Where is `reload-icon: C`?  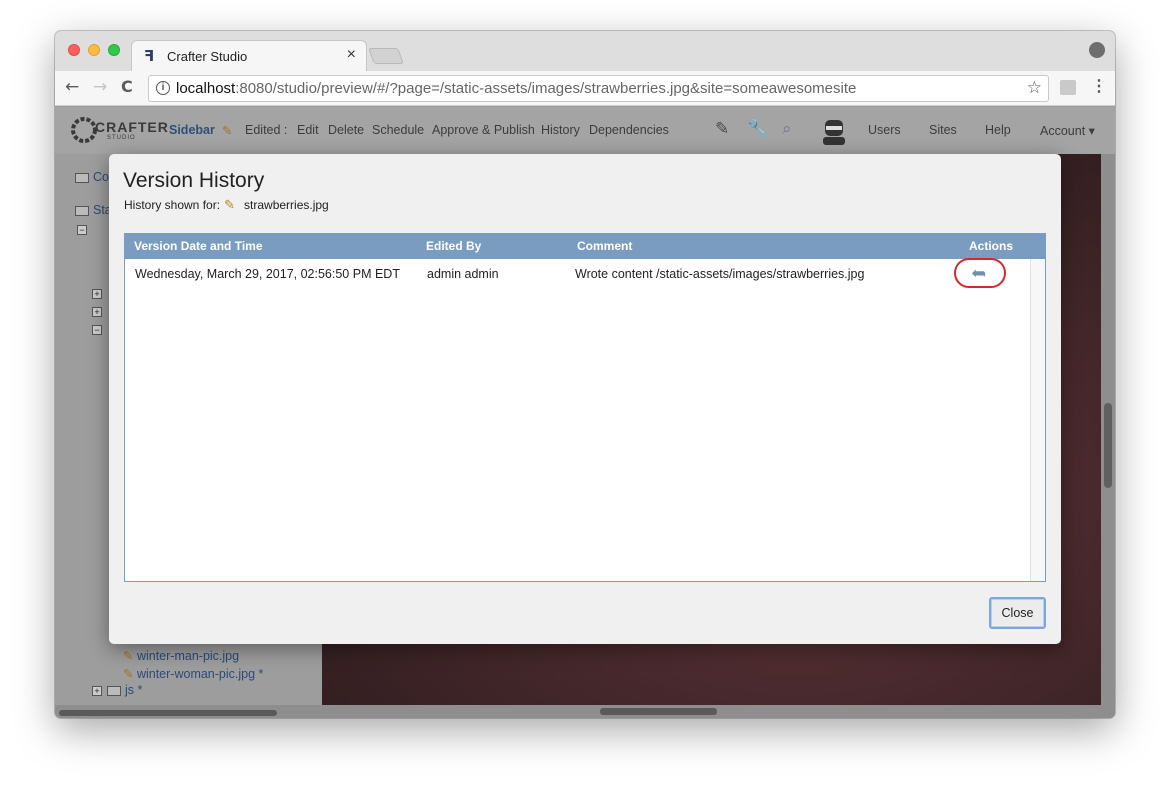
reload-icon: C is located at coordinates (127, 86).